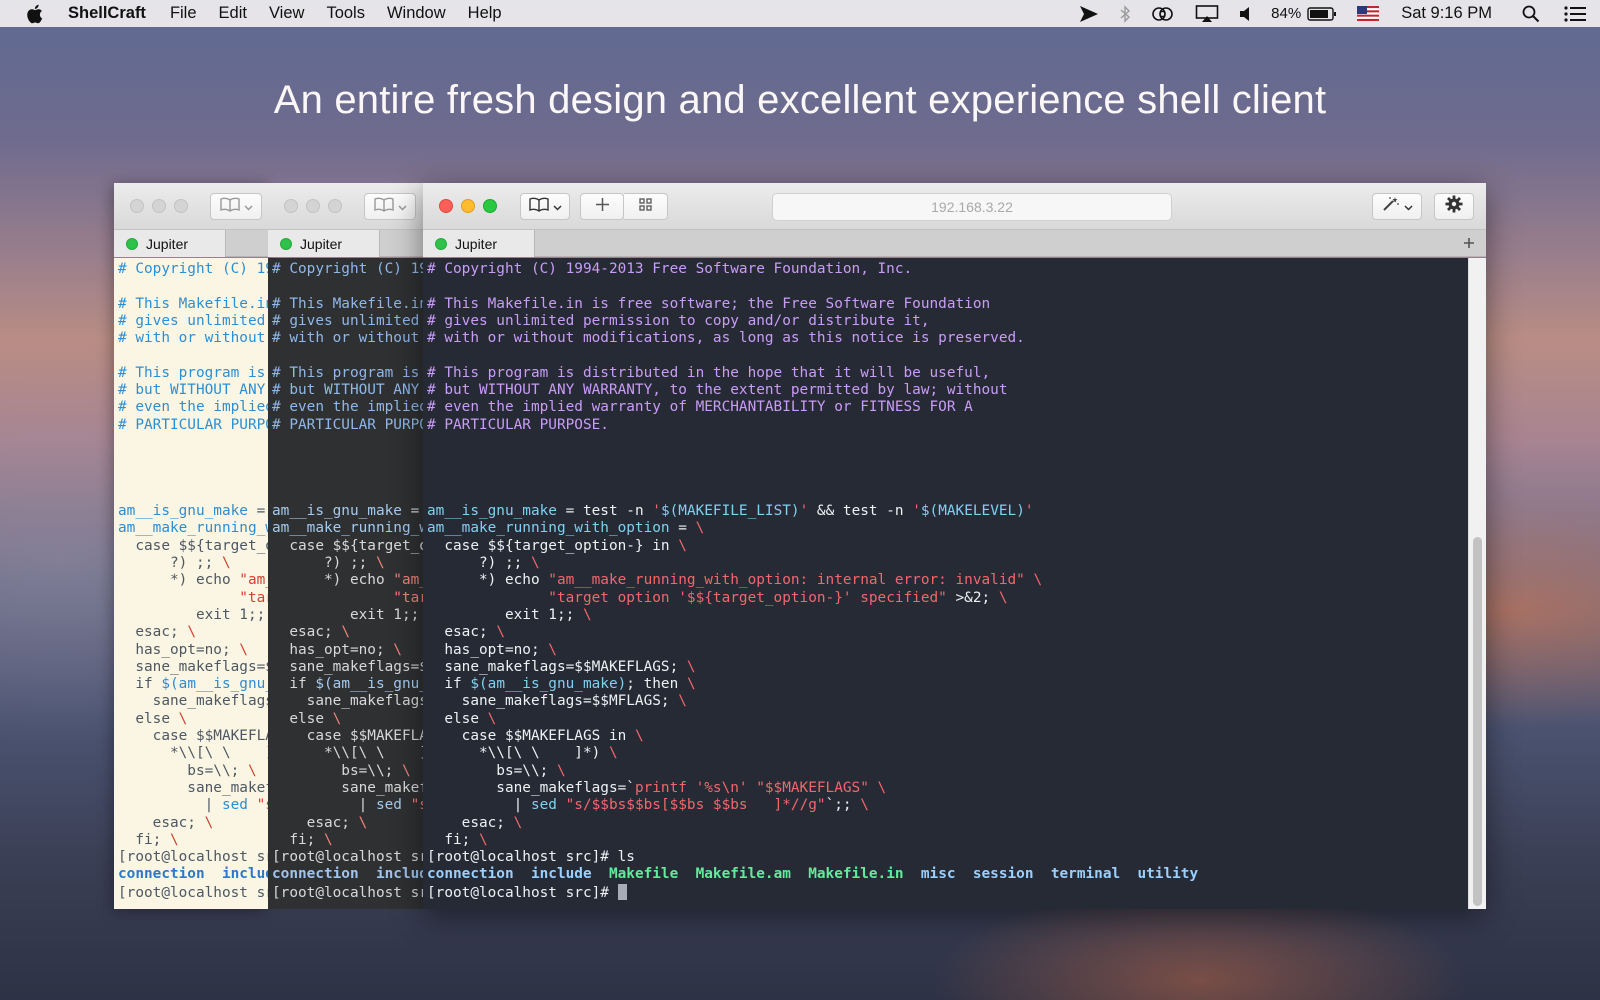 The image size is (1600, 1000). I want to click on battery-percent: 84%, so click(1286, 13).